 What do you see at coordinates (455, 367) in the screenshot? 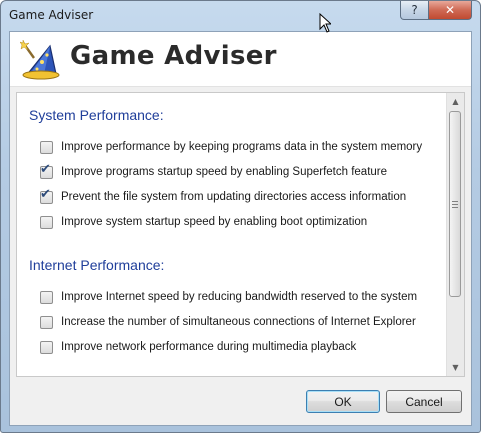
I see `scroll-down-arrow-icon: ▼` at bounding box center [455, 367].